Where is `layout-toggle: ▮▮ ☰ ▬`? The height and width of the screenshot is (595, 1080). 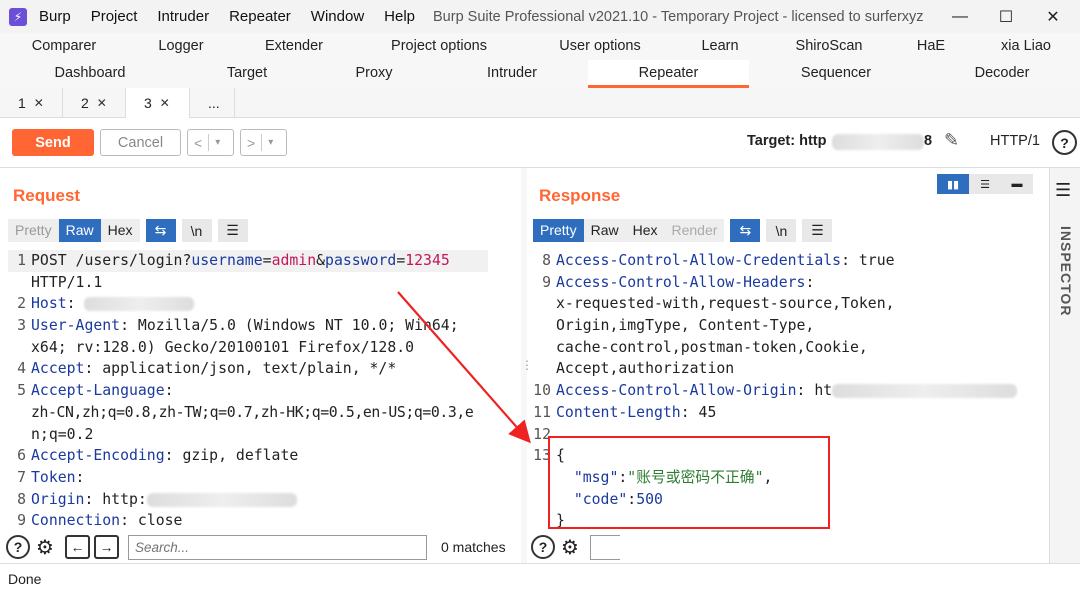 layout-toggle: ▮▮ ☰ ▬ is located at coordinates (985, 184).